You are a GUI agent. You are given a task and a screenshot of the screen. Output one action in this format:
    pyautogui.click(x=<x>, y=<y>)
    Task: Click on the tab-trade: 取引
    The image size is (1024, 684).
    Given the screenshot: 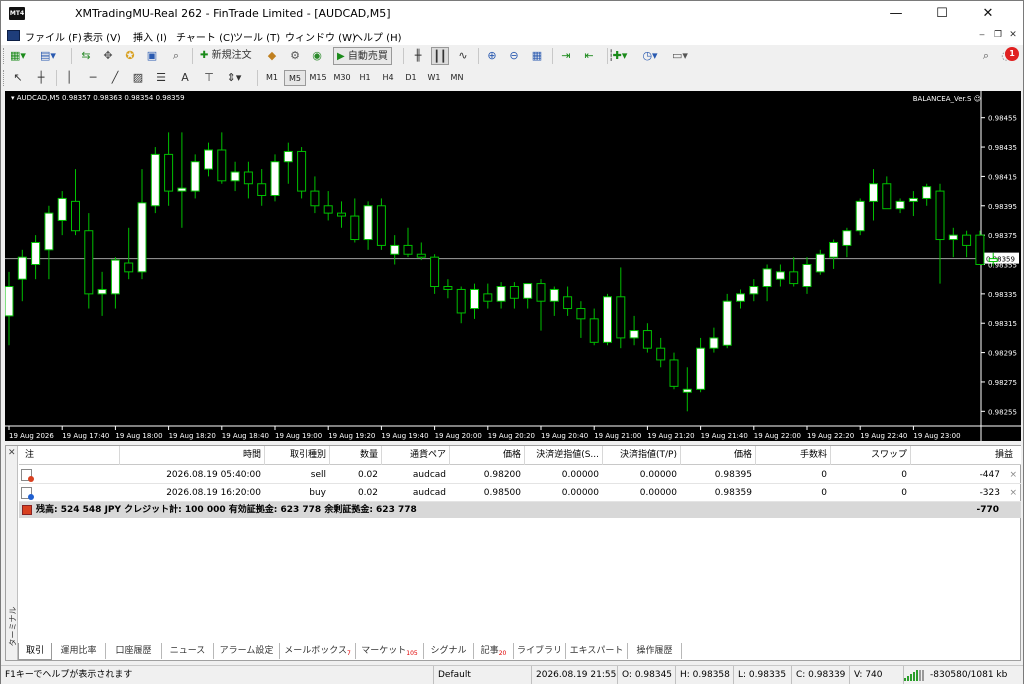 What is the action you would take?
    pyautogui.click(x=35, y=651)
    